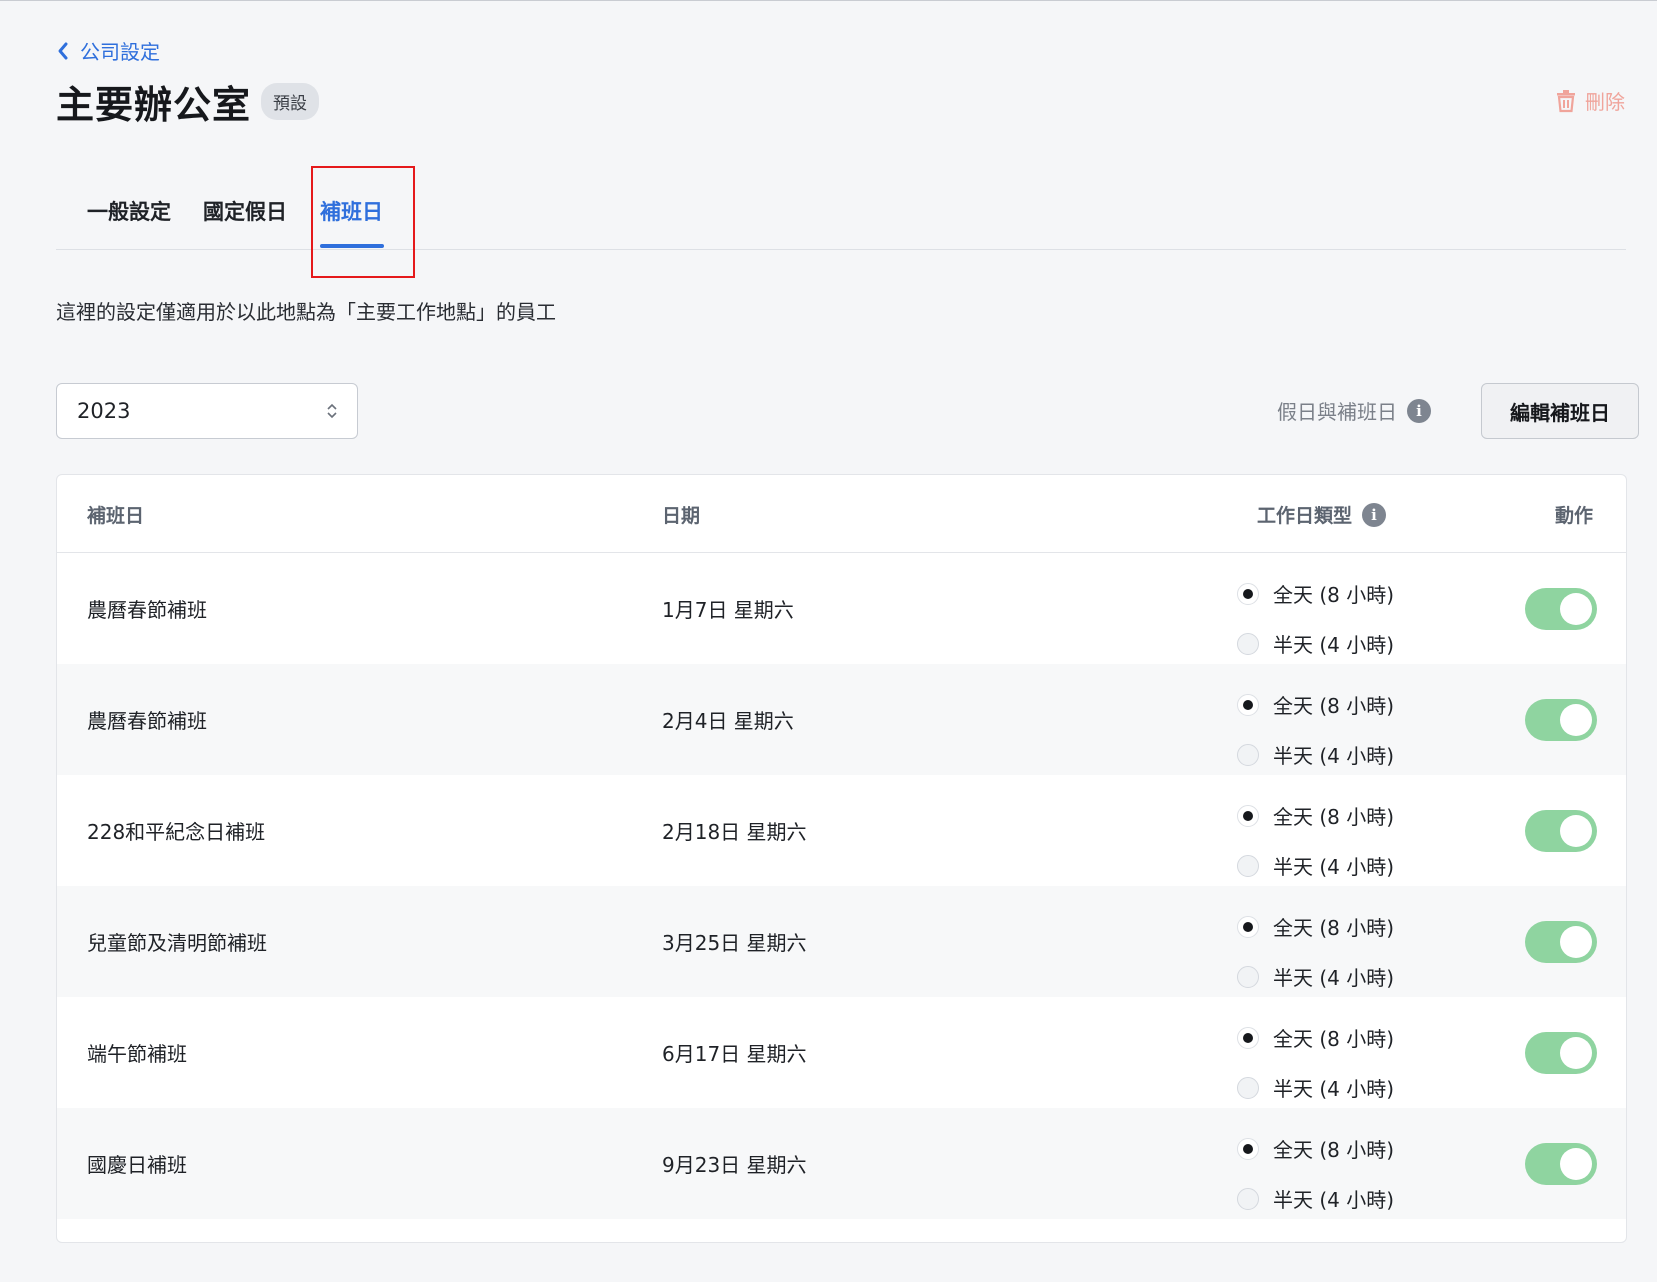 This screenshot has height=1282, width=1657. What do you see at coordinates (841, 514) in the screenshot?
I see `table-header: 補班日 日期 工作日類型 i 動作` at bounding box center [841, 514].